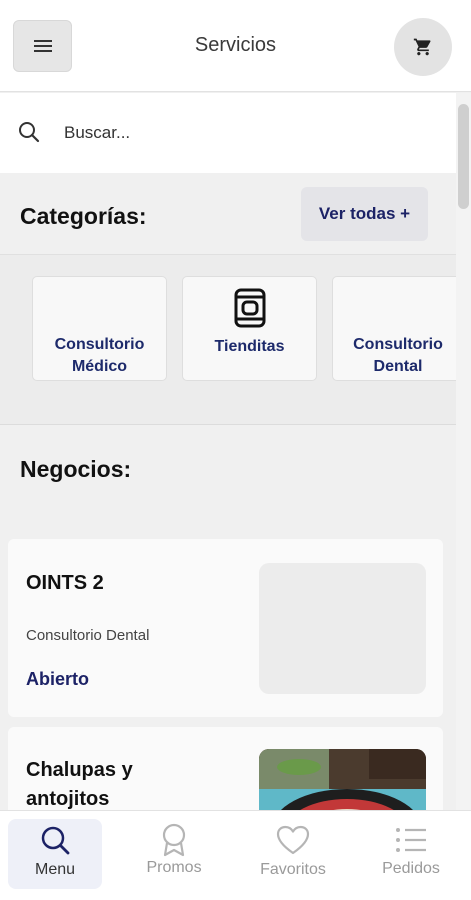  What do you see at coordinates (57, 679) in the screenshot?
I see `business-status-badge: Abierto` at bounding box center [57, 679].